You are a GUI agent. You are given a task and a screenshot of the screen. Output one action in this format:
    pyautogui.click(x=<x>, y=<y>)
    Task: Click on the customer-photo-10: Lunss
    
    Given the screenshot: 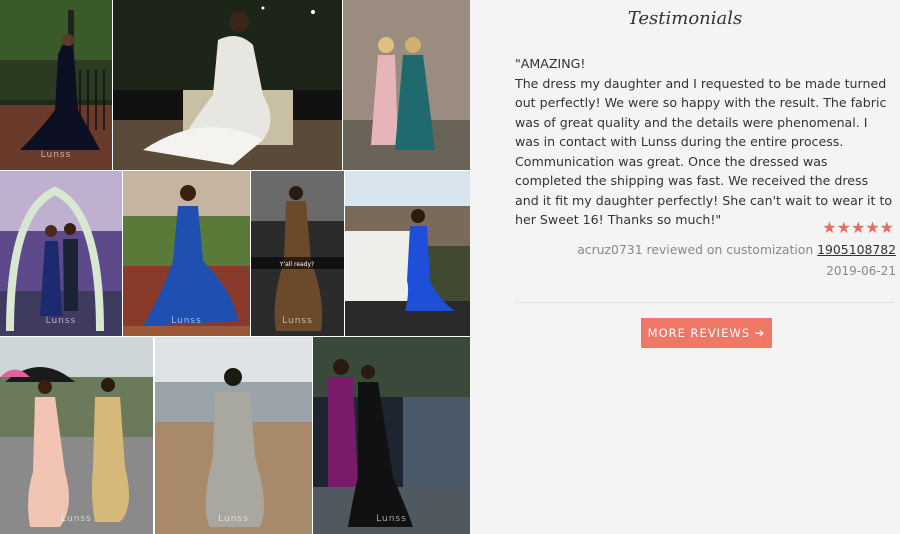 What is the action you would take?
    pyautogui.click(x=391, y=435)
    